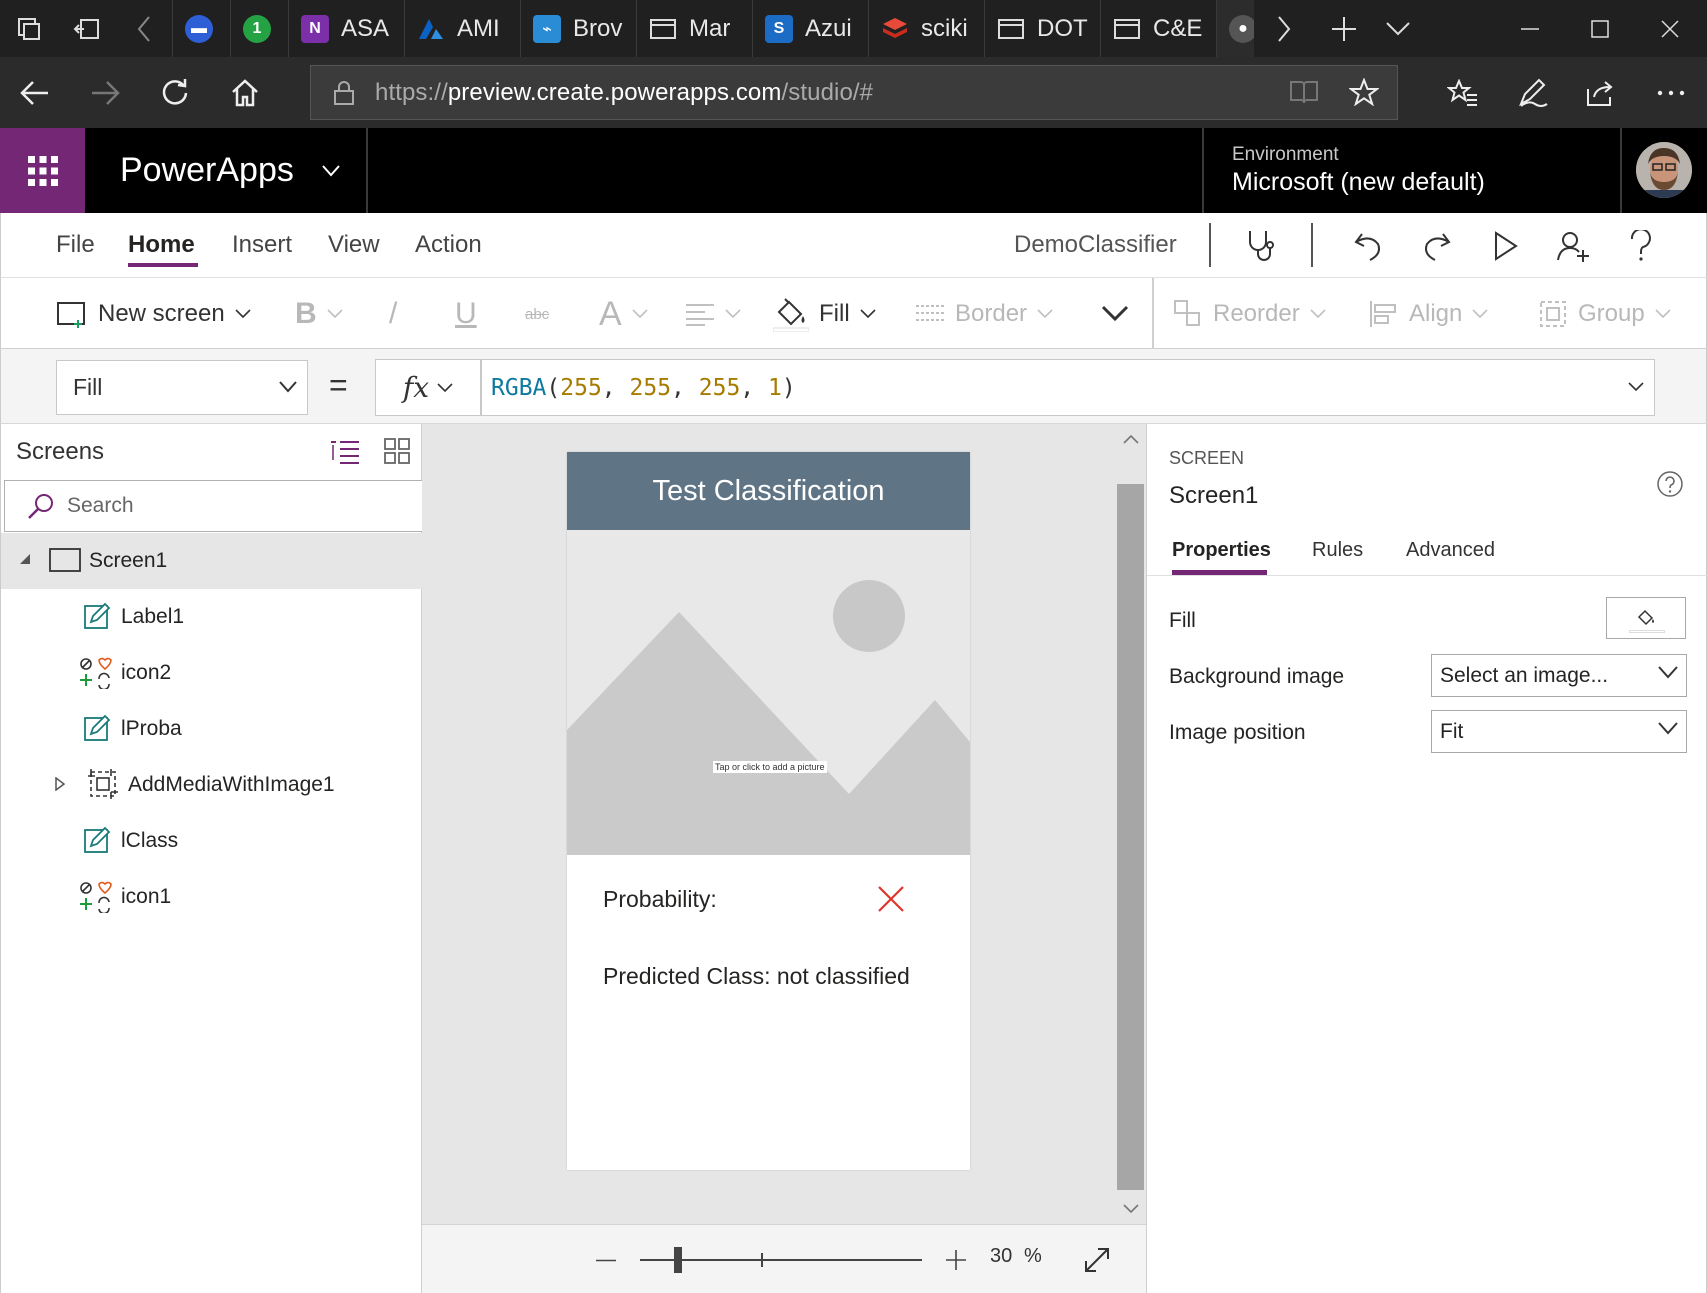  What do you see at coordinates (713, 314) in the screenshot?
I see `text-align-button` at bounding box center [713, 314].